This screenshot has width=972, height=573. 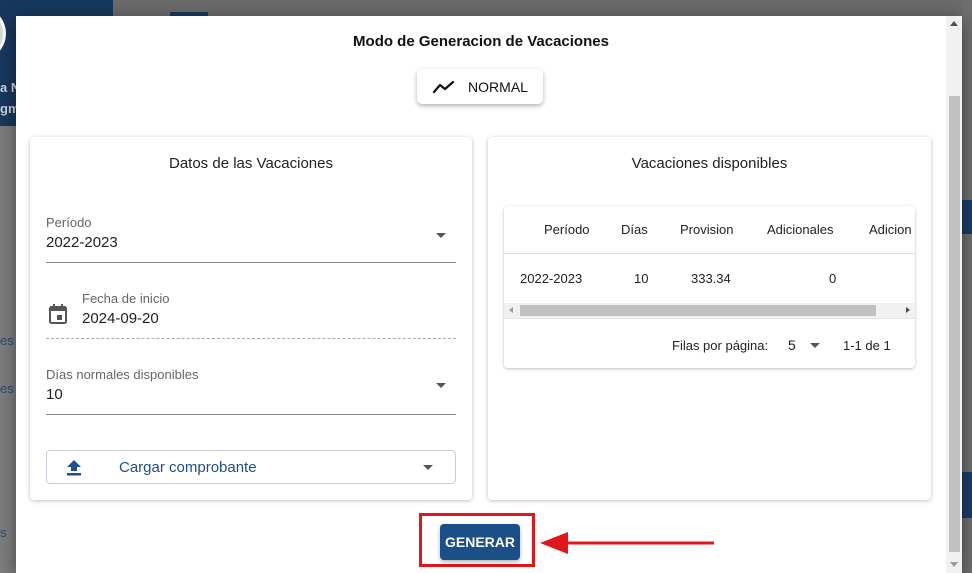 What do you see at coordinates (720, 345) in the screenshot?
I see `rows-per-page-label: Filas por página:` at bounding box center [720, 345].